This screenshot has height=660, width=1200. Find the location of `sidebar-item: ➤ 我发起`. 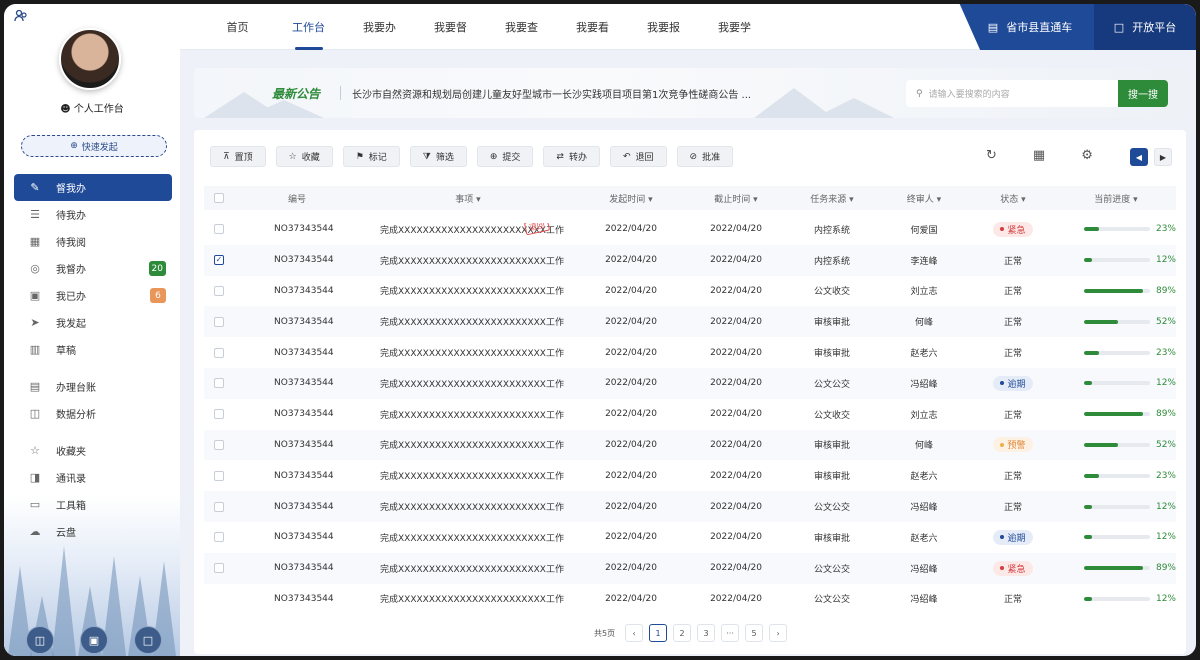

sidebar-item: ➤ 我发起 is located at coordinates (93, 322).